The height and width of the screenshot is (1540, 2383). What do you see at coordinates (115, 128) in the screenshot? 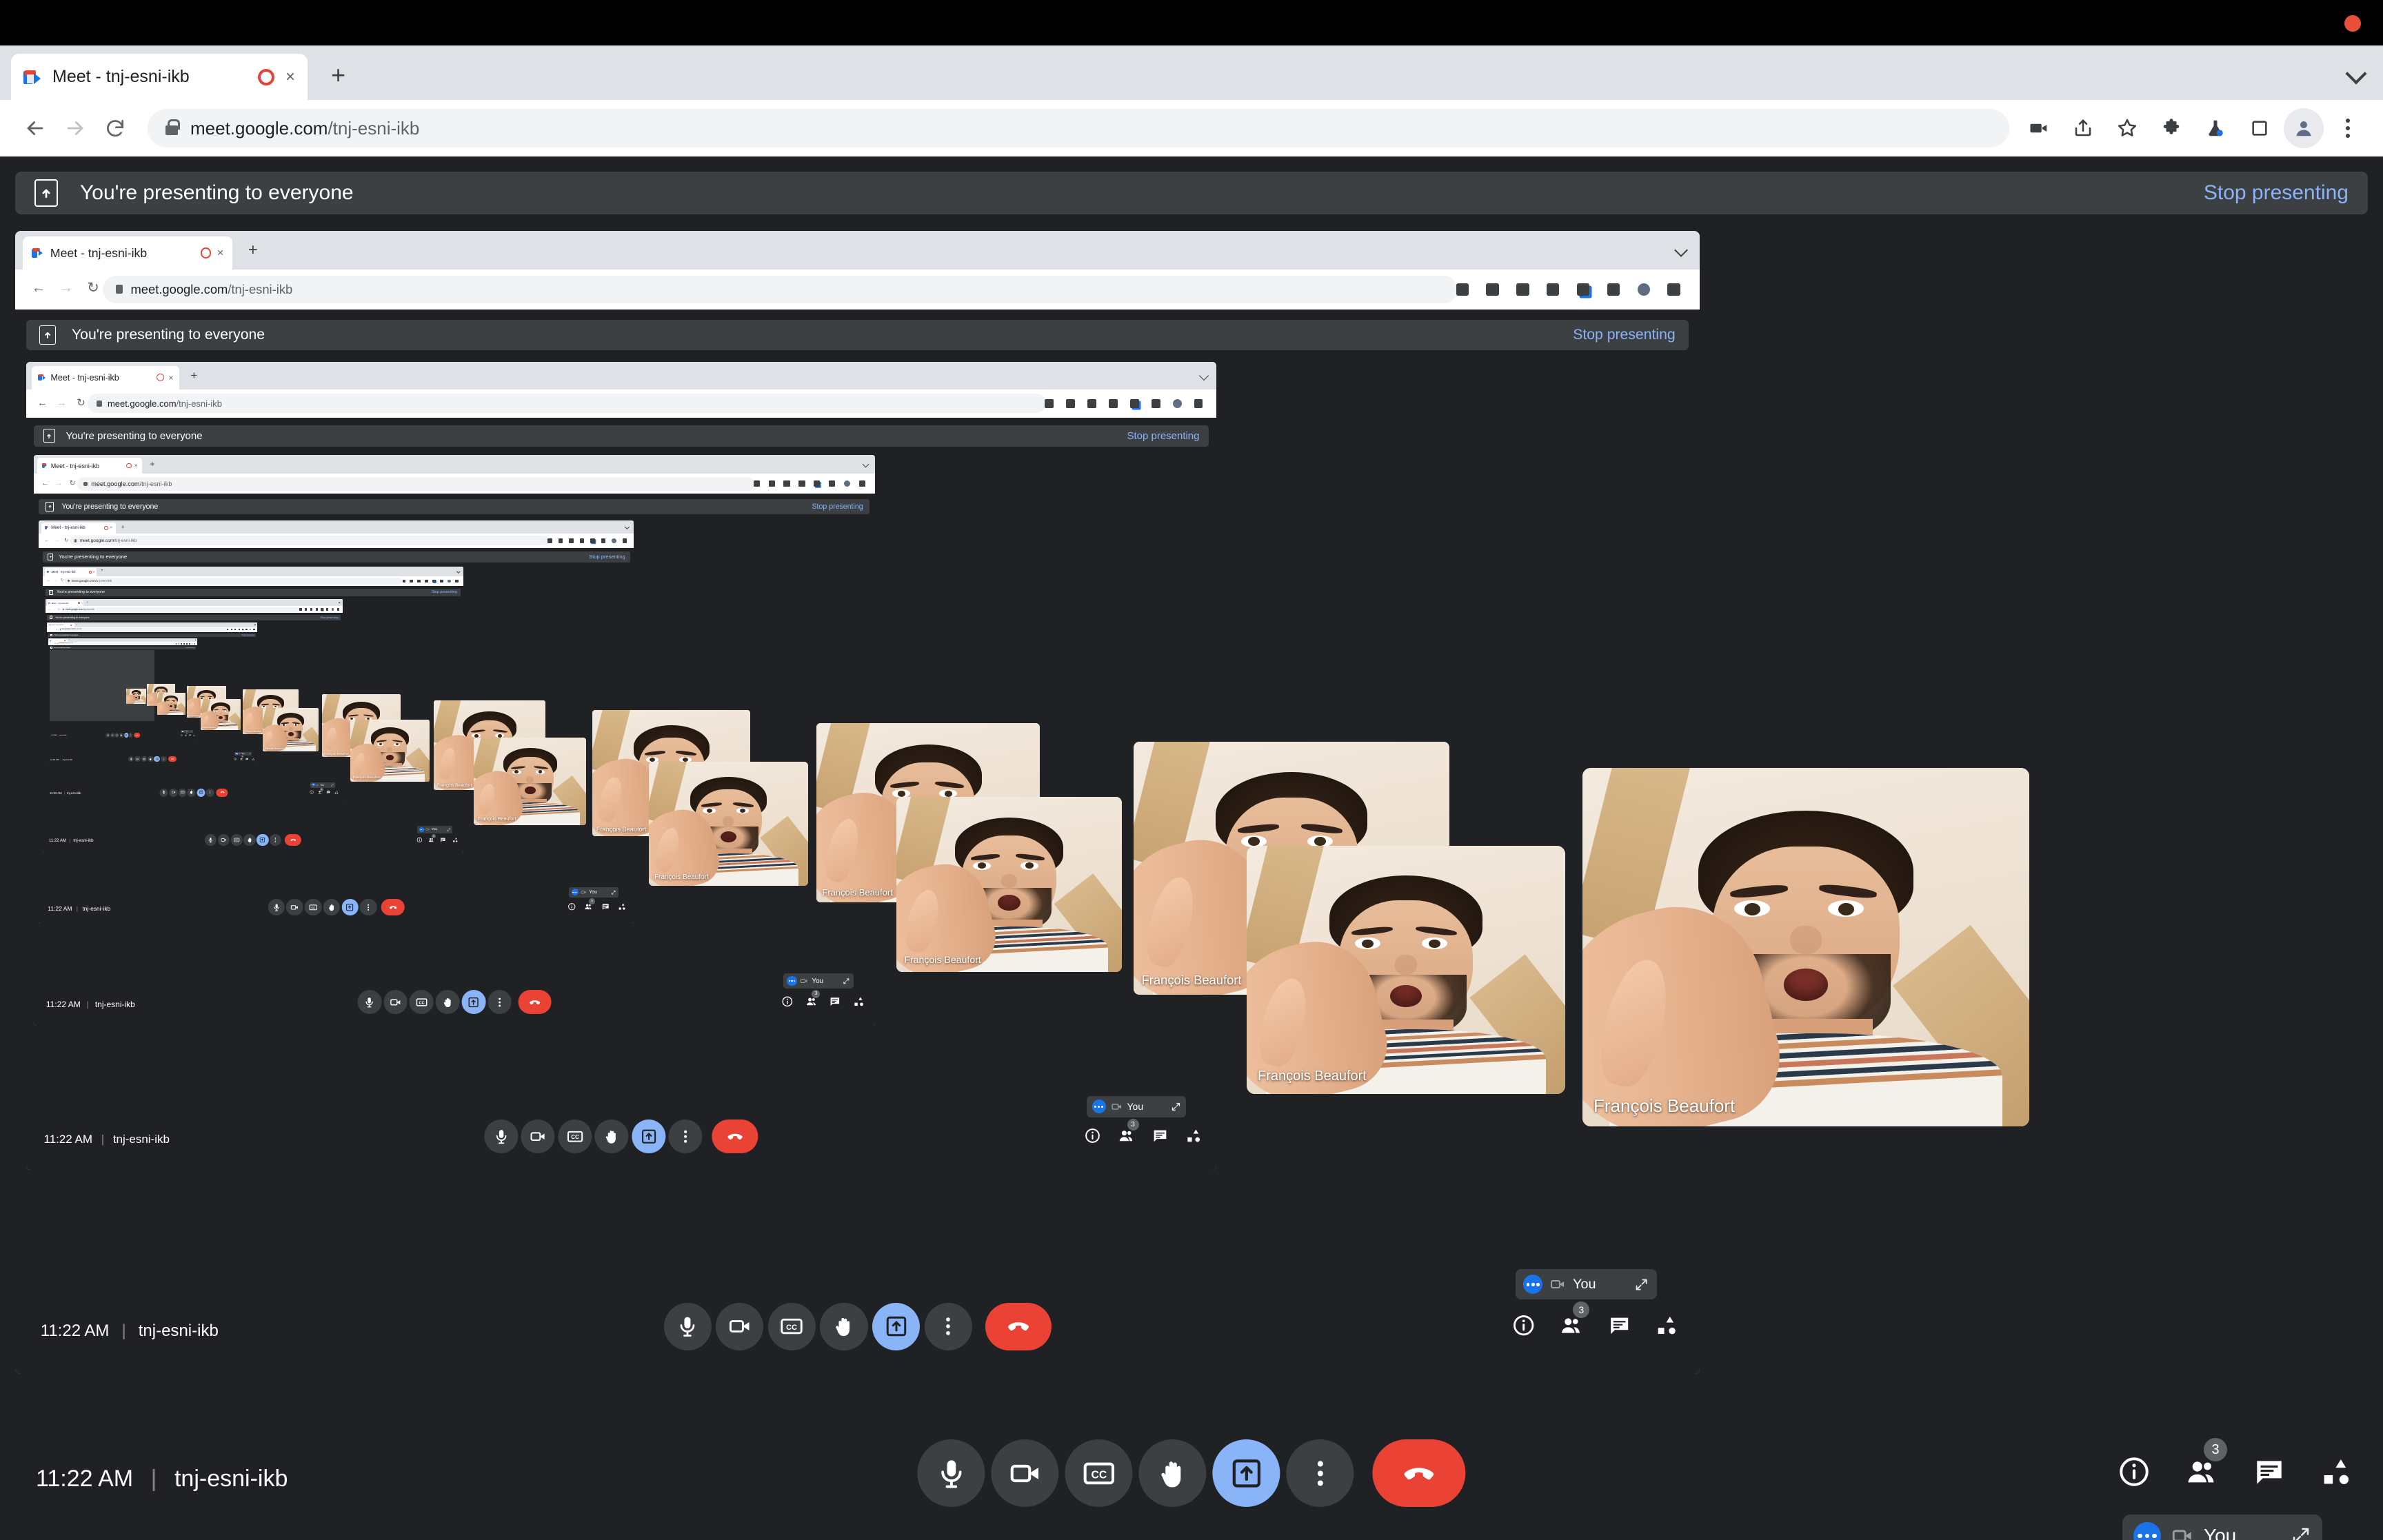
I see `reload-icon` at bounding box center [115, 128].